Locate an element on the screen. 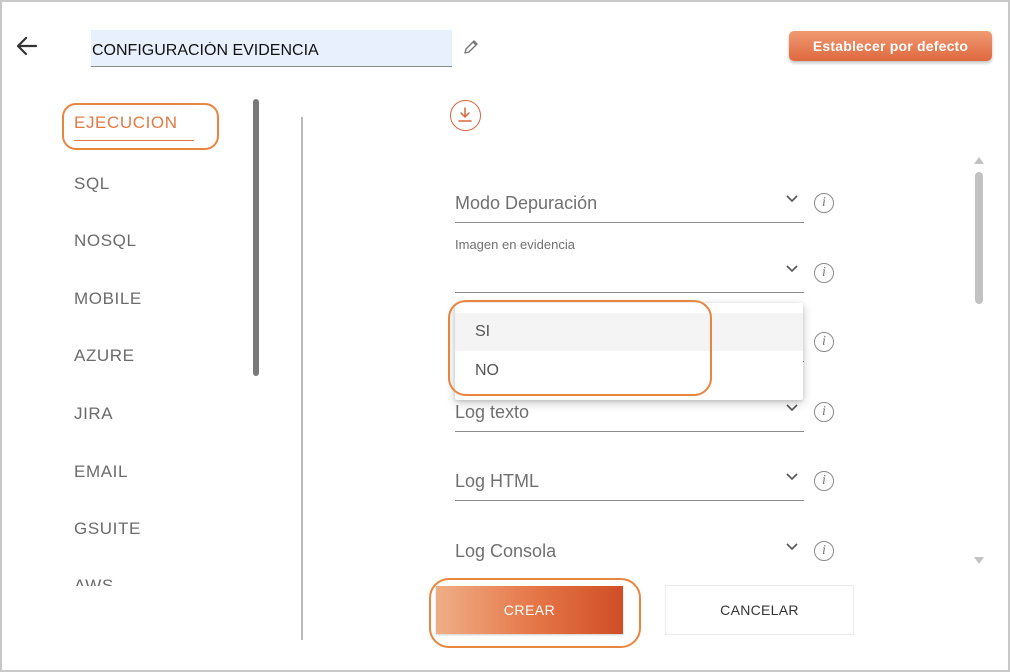  field-label-log-texto: Log texto is located at coordinates (492, 412).